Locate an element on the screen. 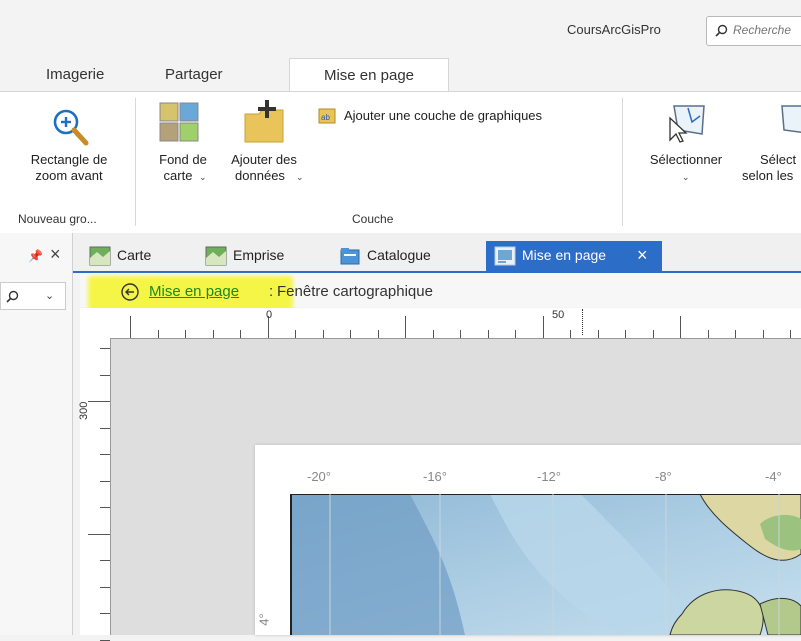 The height and width of the screenshot is (641, 801). add-data-icon is located at coordinates (264, 121).